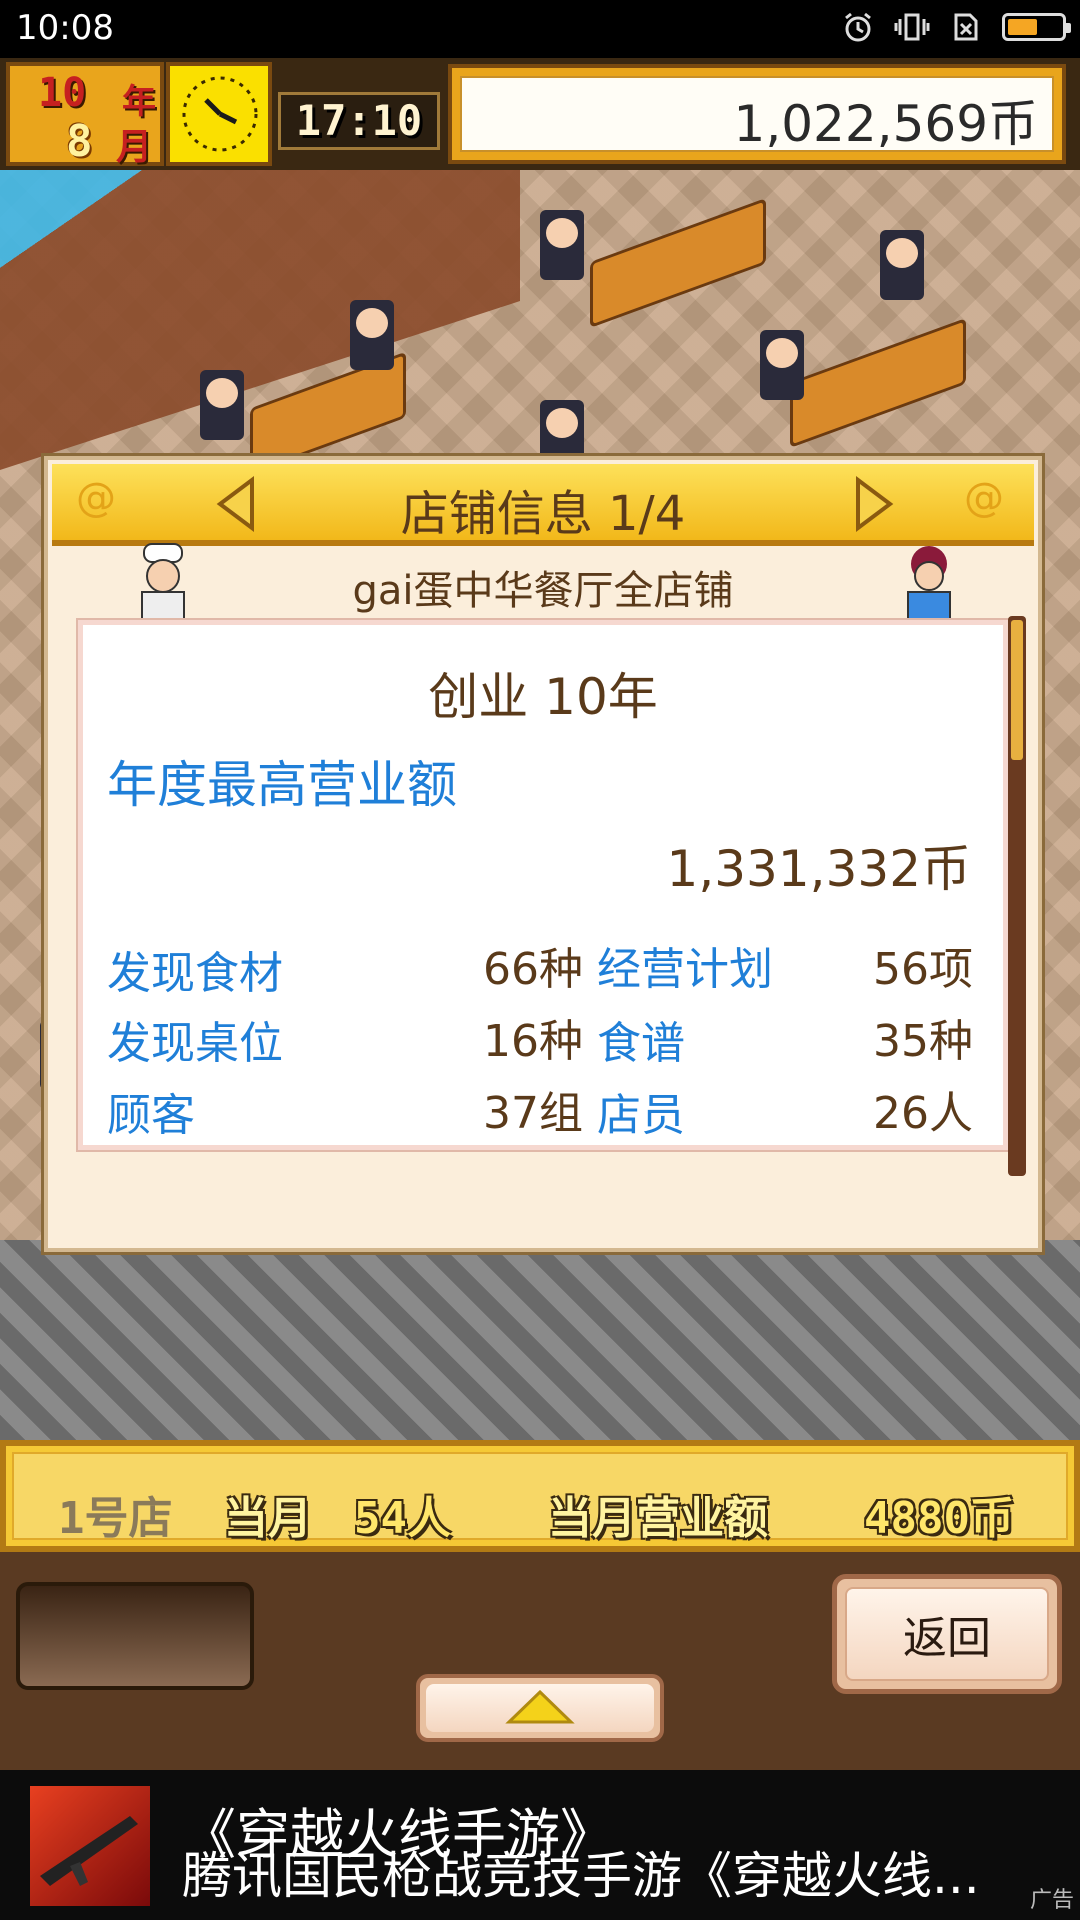  Describe the element at coordinates (533, 1041) in the screenshot. I see `stat-value-tables: 16种` at that location.